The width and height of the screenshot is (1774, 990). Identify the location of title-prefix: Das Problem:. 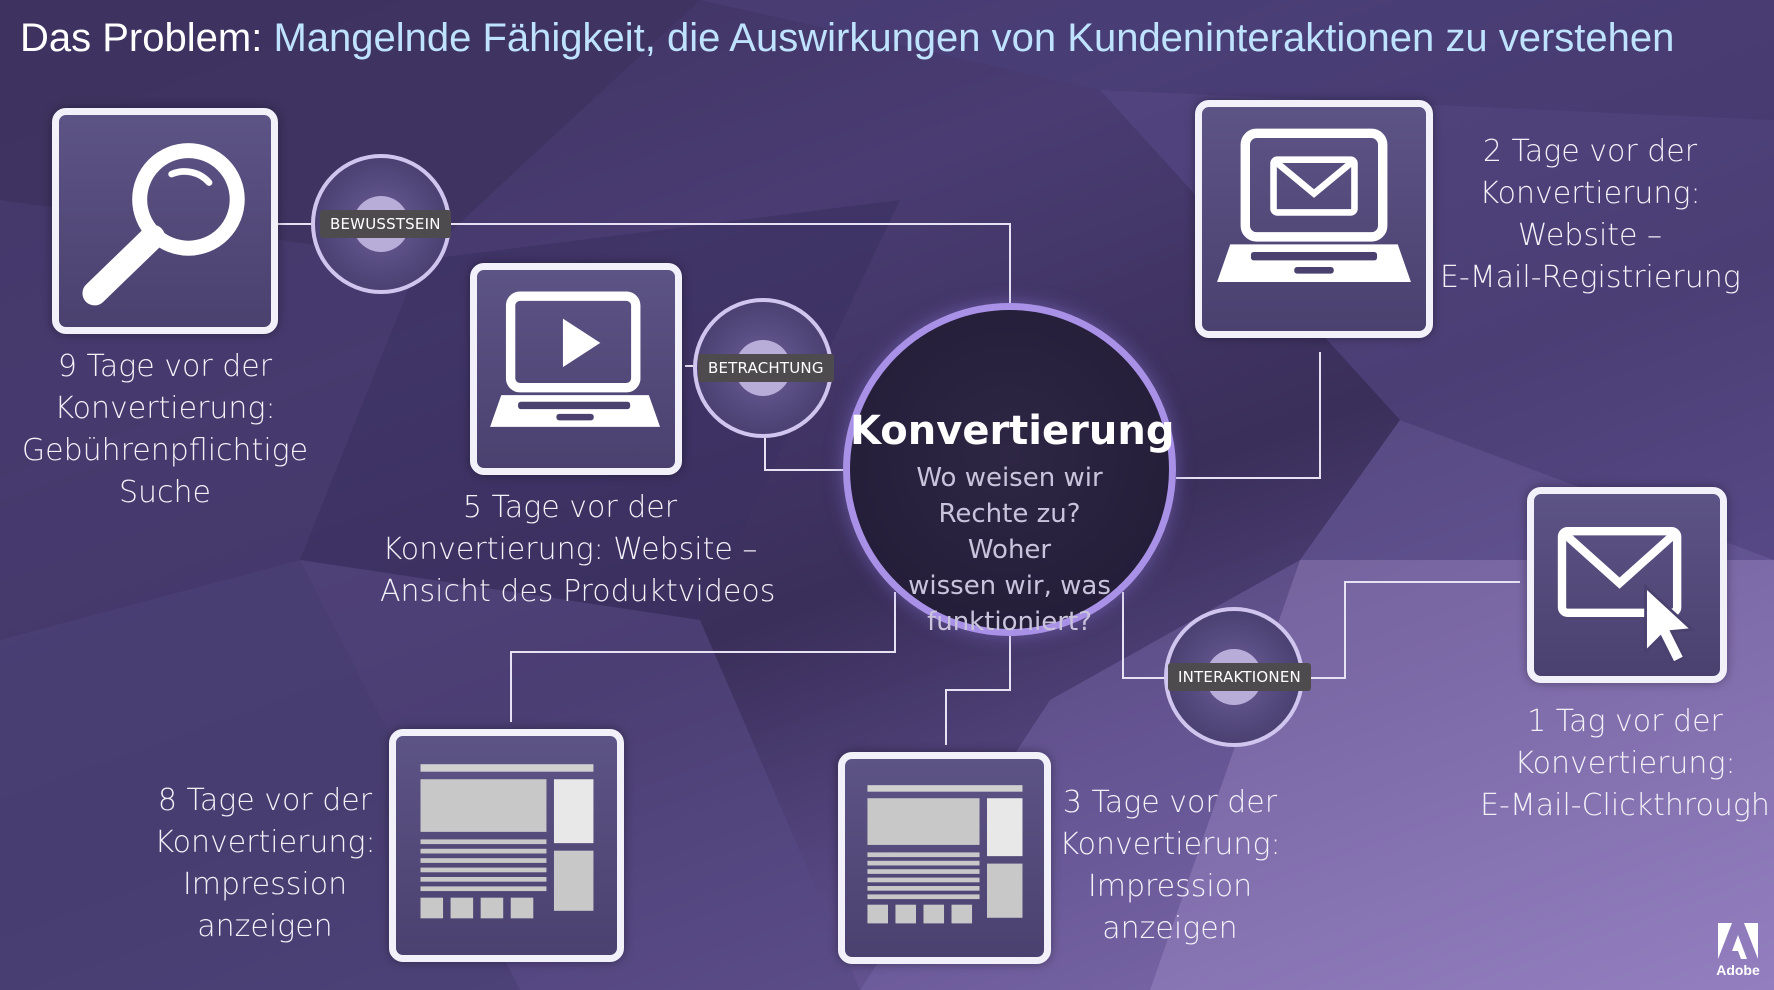
(141, 38).